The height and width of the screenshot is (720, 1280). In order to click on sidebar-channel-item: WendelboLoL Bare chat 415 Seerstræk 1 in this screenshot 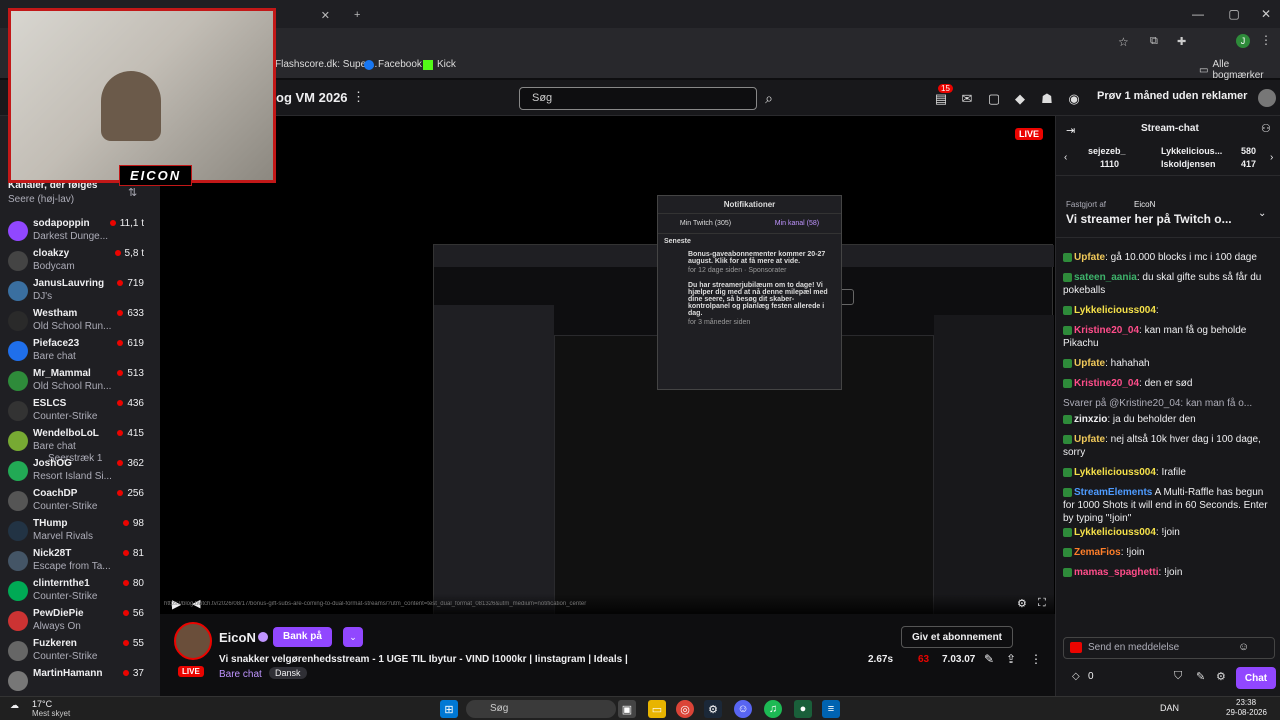, I will do `click(79, 445)`.